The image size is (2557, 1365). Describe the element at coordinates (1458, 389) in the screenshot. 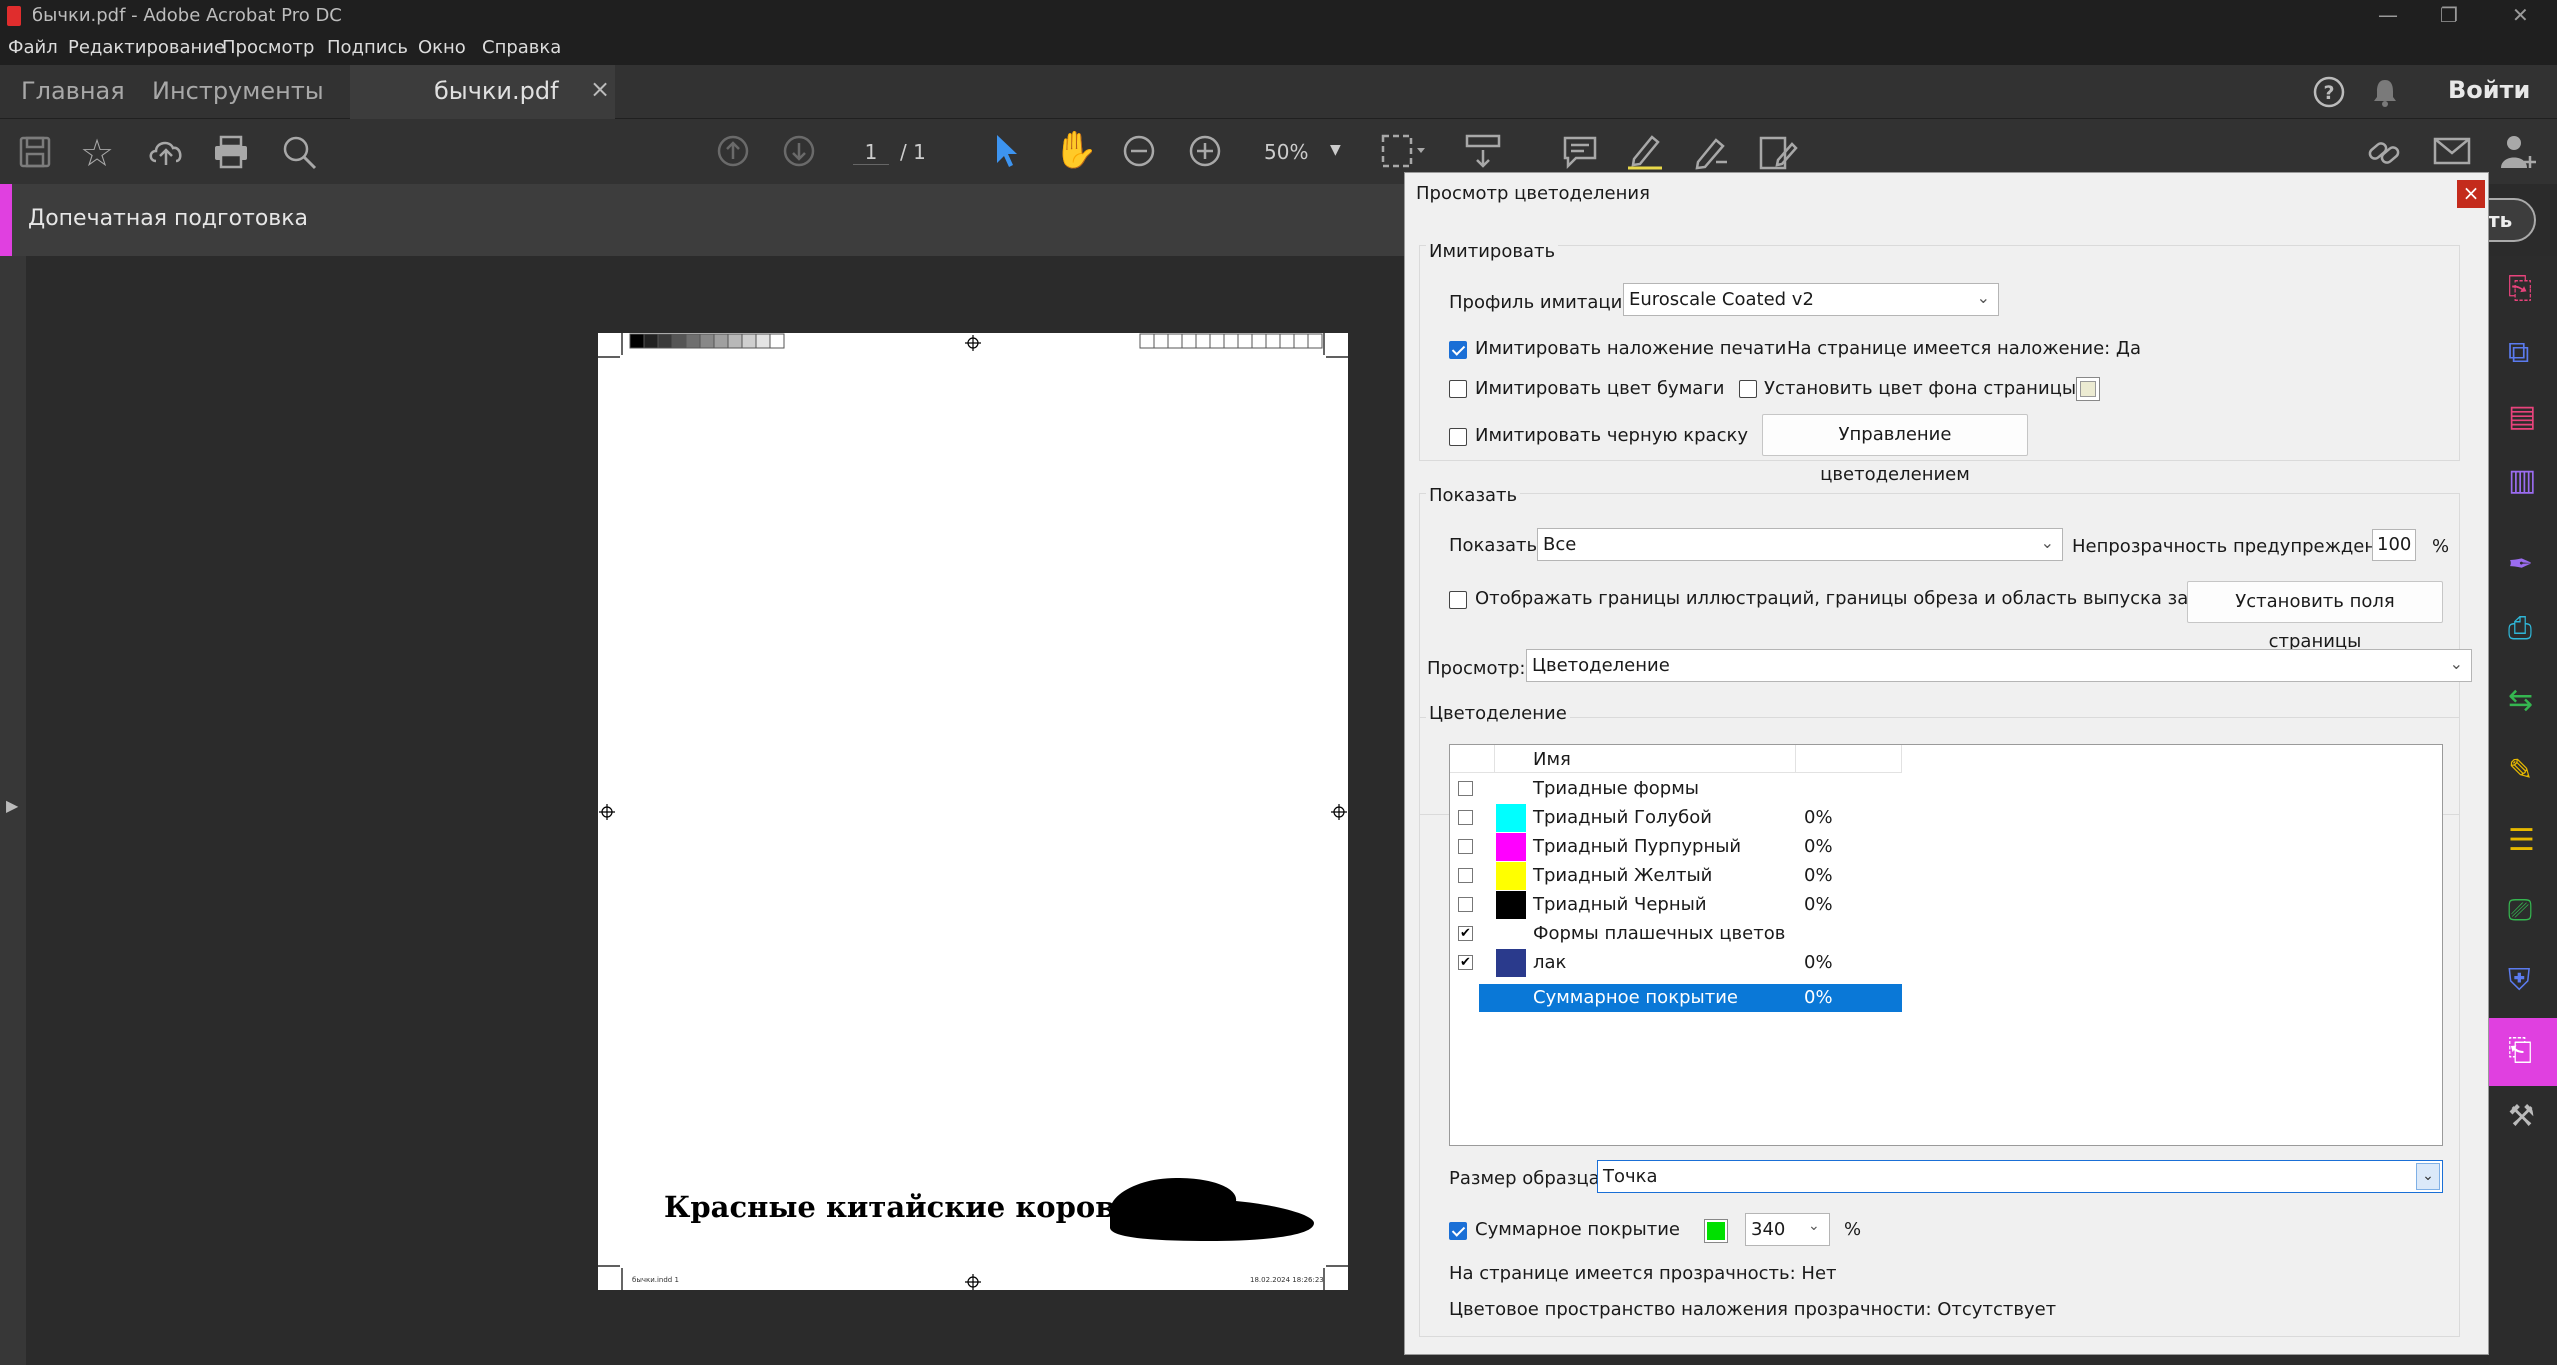

I see `simulate-paper-checkbox` at that location.